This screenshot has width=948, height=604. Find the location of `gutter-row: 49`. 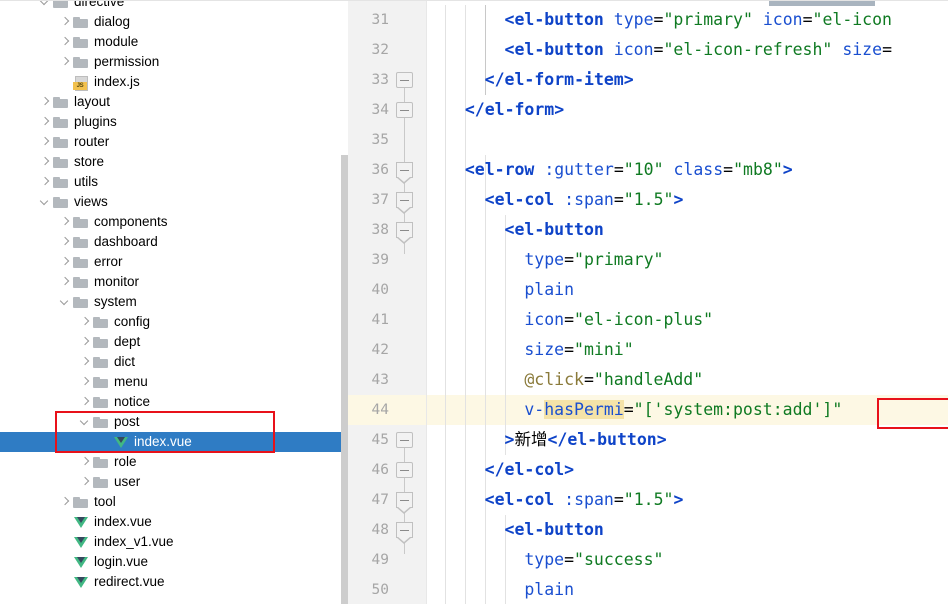

gutter-row: 49 is located at coordinates (387, 560).